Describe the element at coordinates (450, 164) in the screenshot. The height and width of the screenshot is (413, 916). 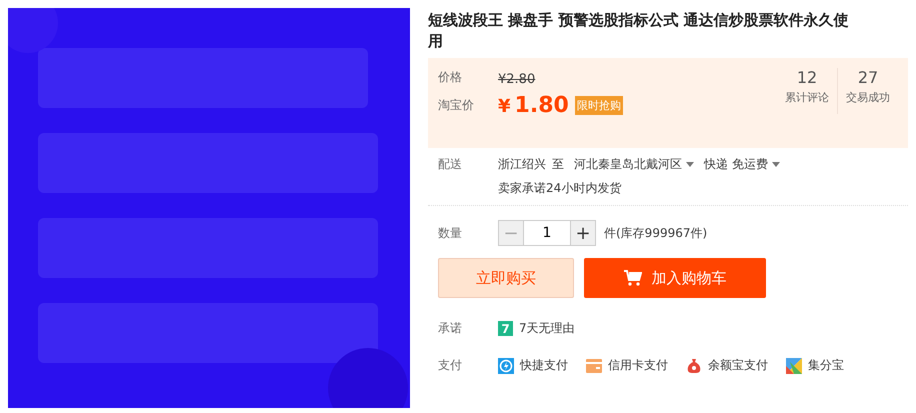
I see `delivery-label: 配送` at that location.